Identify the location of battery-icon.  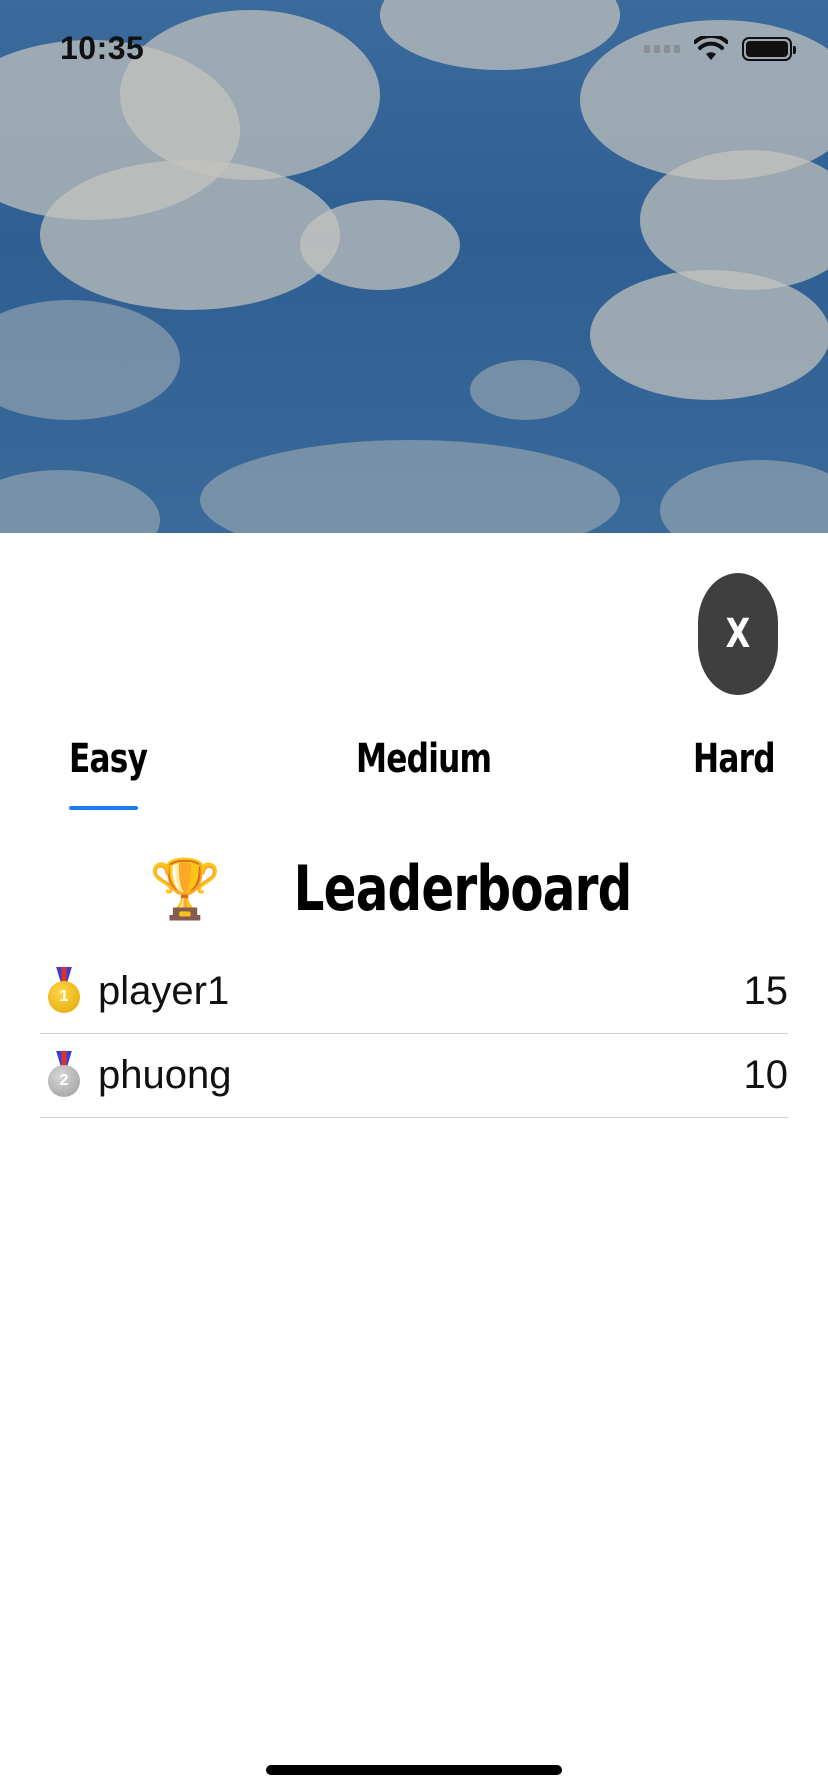
(769, 49).